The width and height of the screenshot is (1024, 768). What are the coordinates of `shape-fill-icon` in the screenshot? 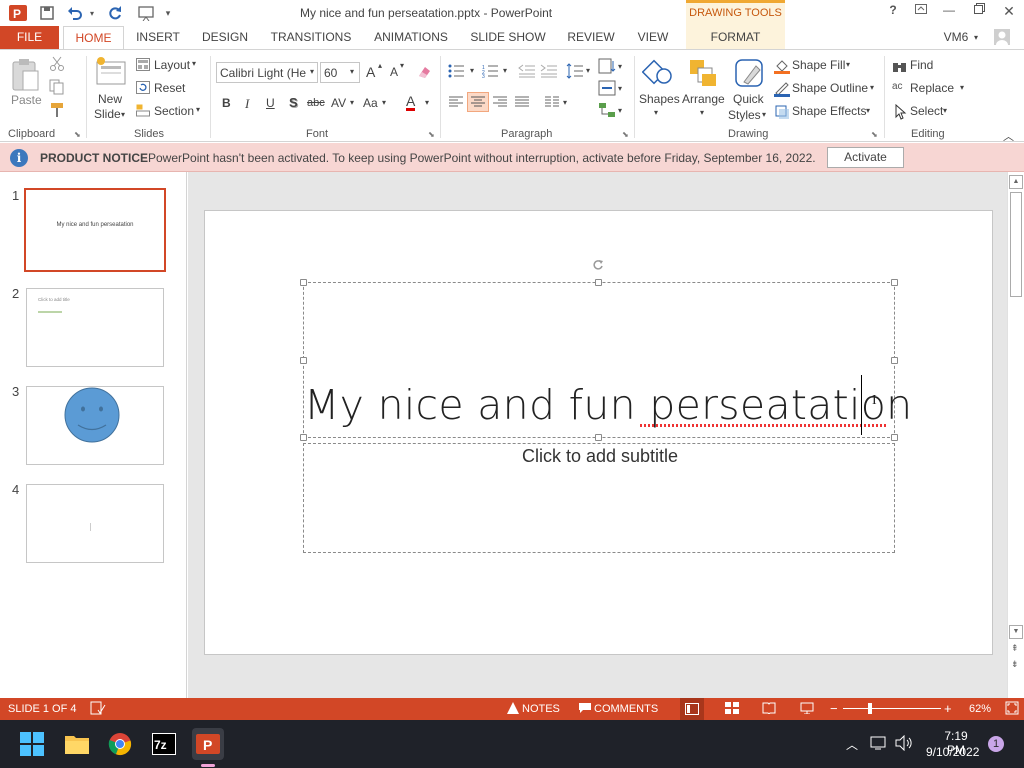 It's located at (782, 67).